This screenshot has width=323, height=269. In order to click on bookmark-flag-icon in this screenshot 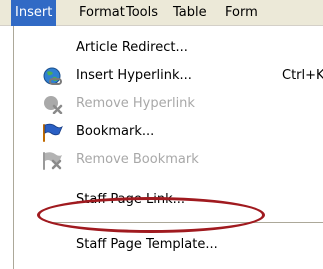, I will do `click(52, 132)`.